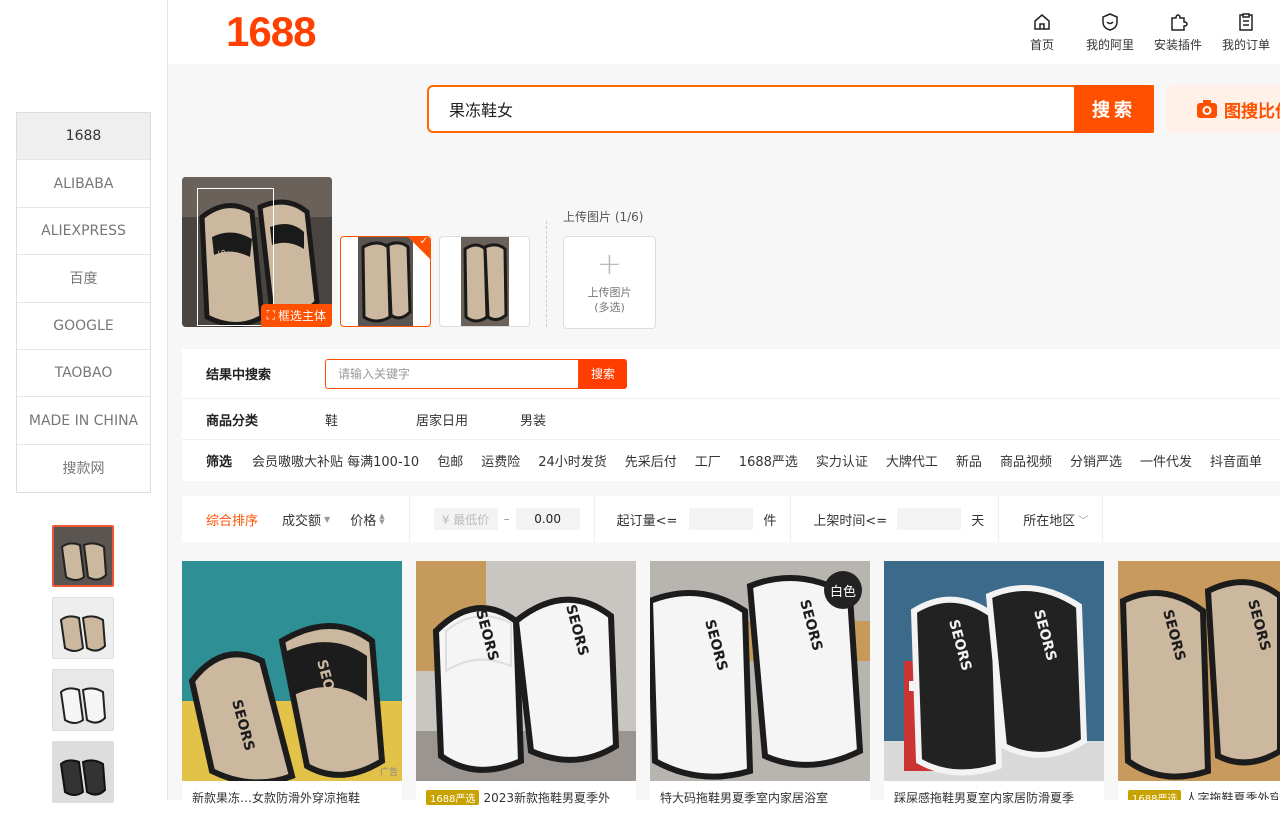  What do you see at coordinates (969, 460) in the screenshot?
I see `filter-tag: 新品` at bounding box center [969, 460].